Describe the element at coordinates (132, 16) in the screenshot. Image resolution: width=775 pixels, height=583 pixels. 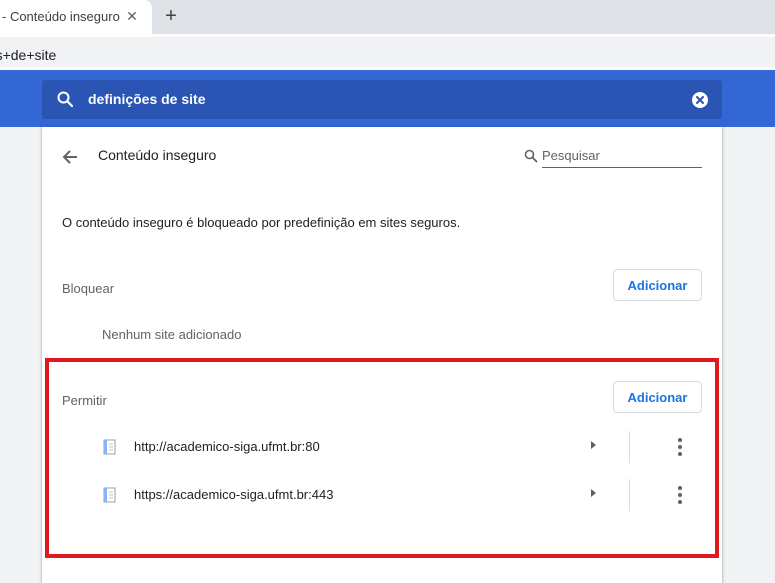
I see `tab-close-icon: ✕` at that location.